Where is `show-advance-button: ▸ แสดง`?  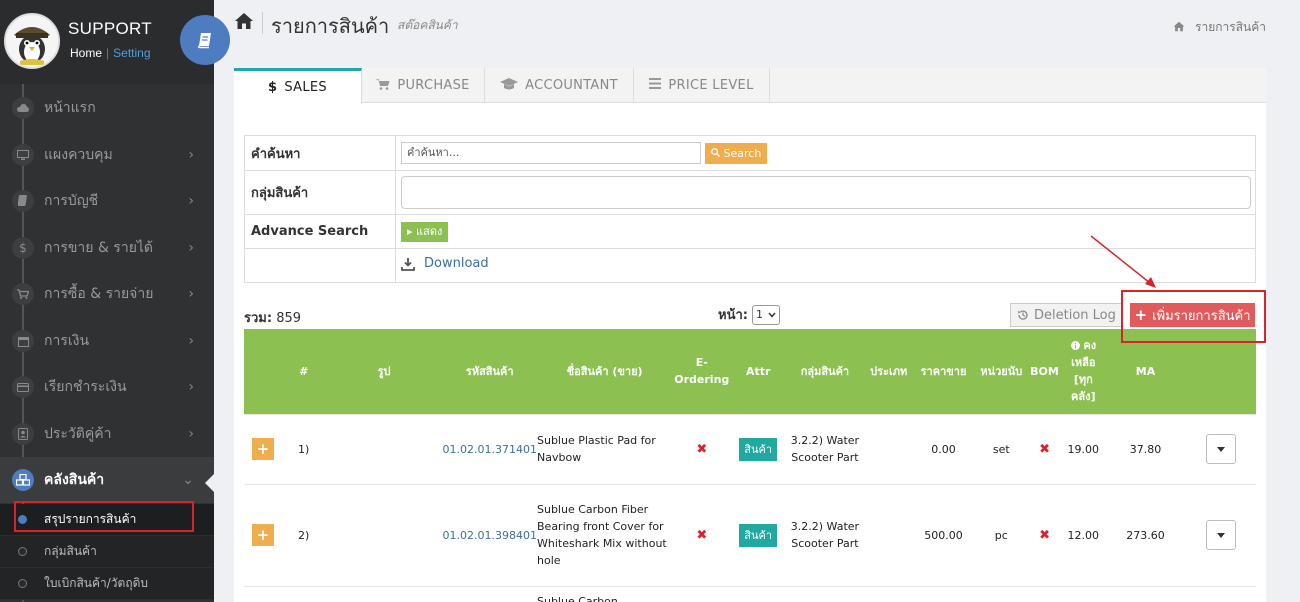
show-advance-button: ▸ แสดง is located at coordinates (425, 231).